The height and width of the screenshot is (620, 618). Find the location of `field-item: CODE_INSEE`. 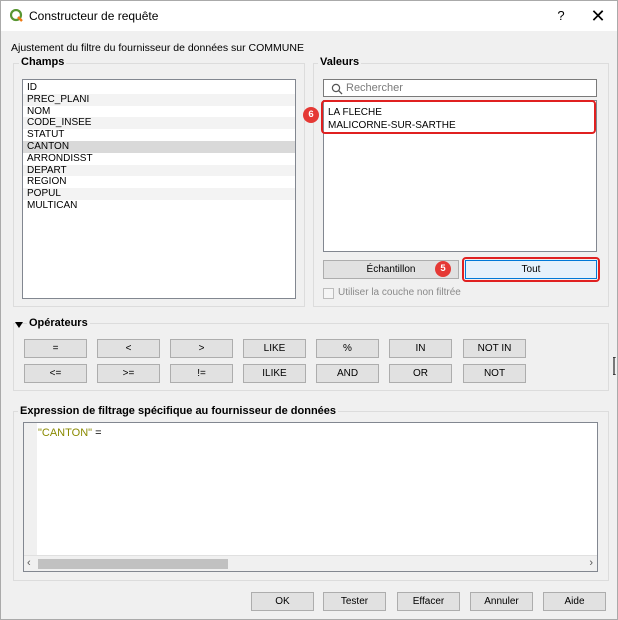

field-item: CODE_INSEE is located at coordinates (159, 123).